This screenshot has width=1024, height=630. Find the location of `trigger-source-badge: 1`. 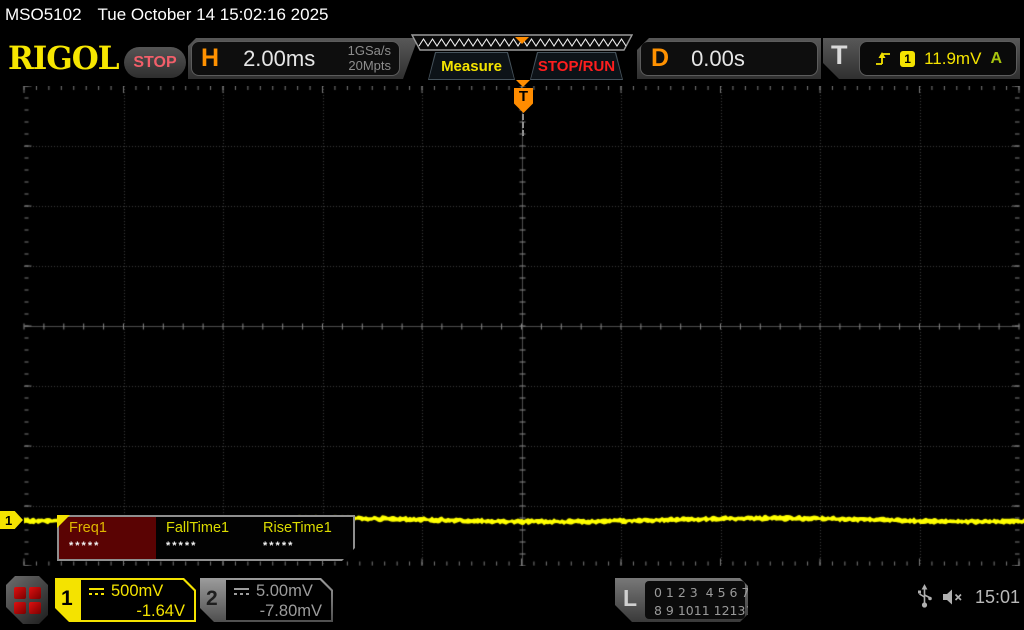

trigger-source-badge: 1 is located at coordinates (907, 59).